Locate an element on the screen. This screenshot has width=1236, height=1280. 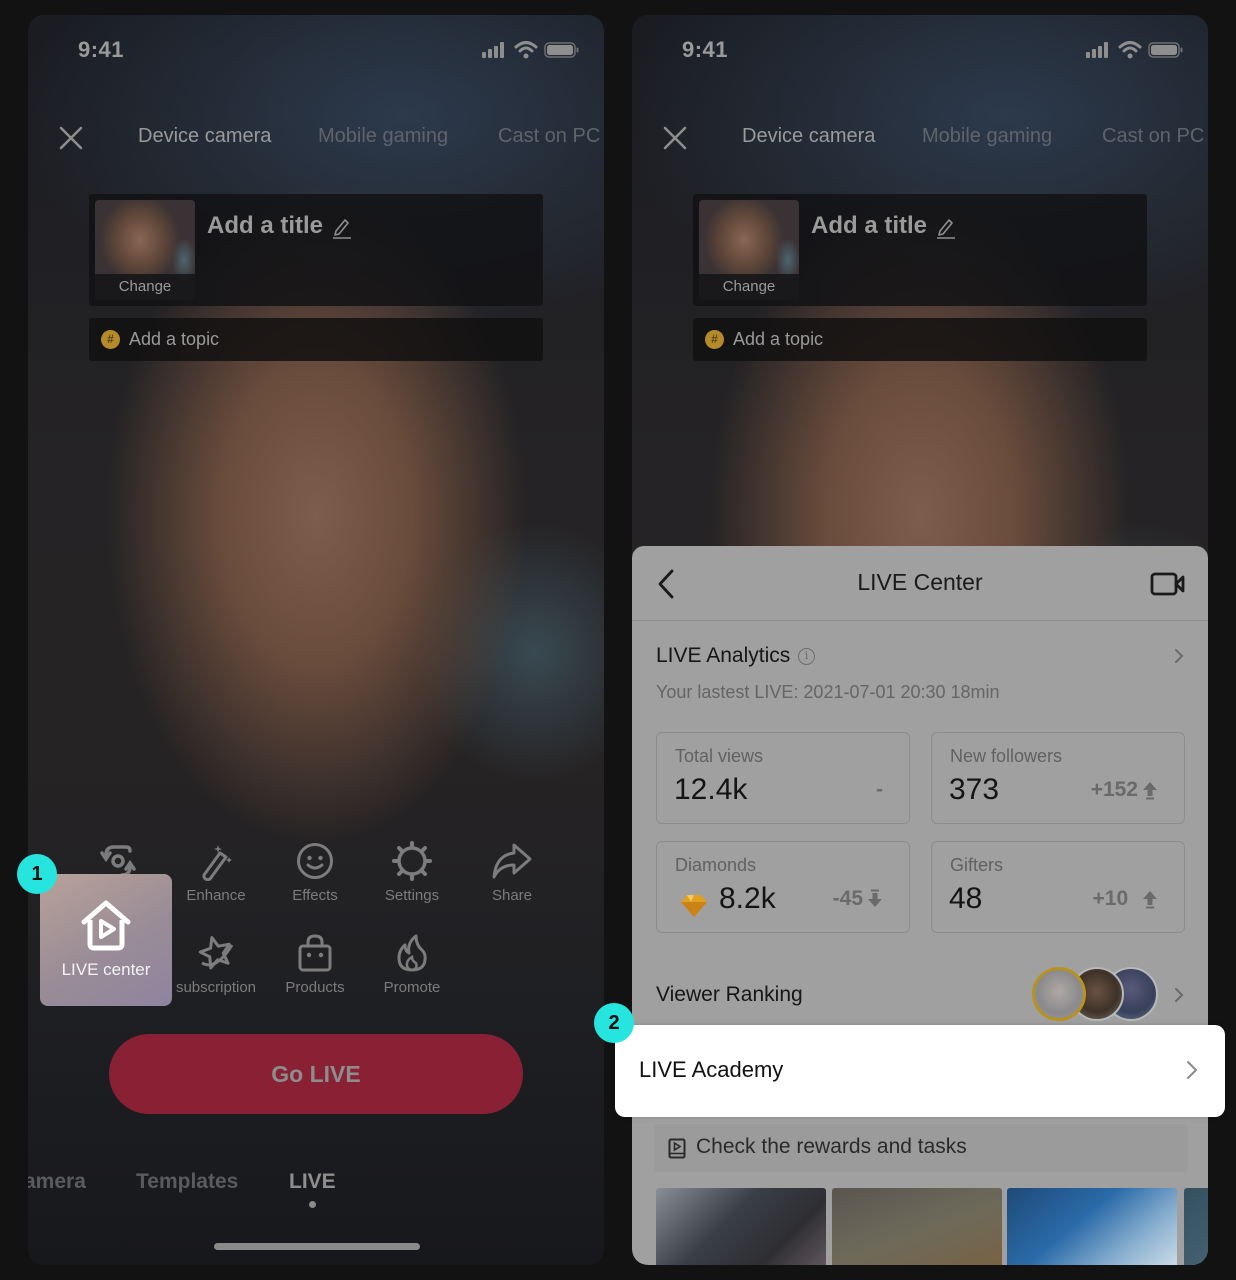
bottom-tab-templates: Templates is located at coordinates (187, 1182).